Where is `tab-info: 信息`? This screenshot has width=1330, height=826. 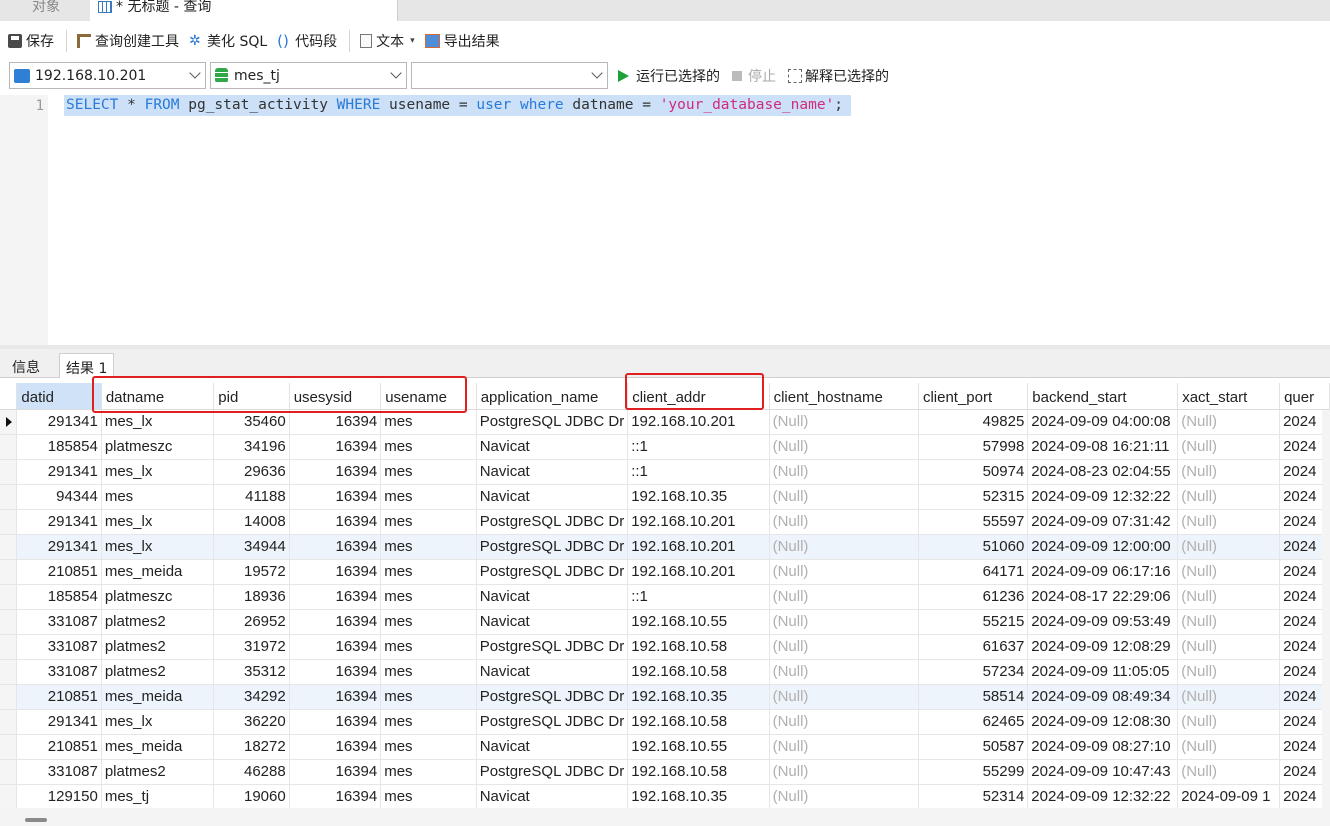 tab-info: 信息 is located at coordinates (26, 365).